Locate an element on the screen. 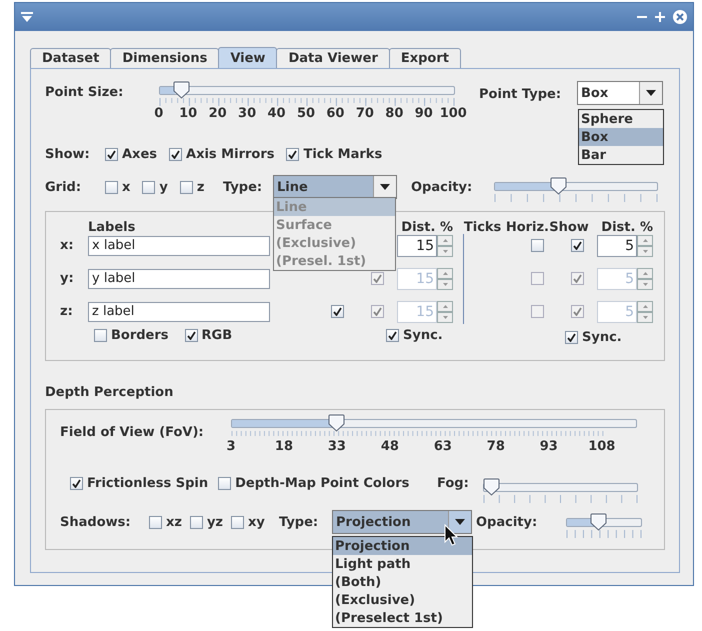 This screenshot has width=702, height=631. checkbox-label: y is located at coordinates (163, 187).